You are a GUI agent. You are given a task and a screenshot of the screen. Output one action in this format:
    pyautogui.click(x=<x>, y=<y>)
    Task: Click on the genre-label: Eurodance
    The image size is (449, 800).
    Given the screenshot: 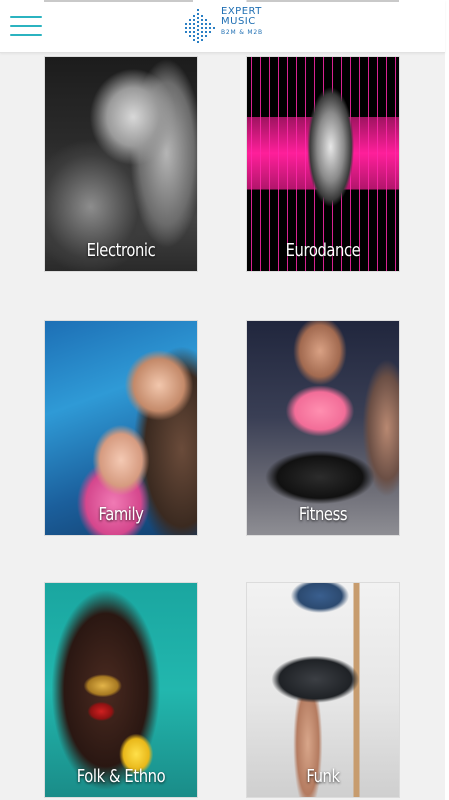 What is the action you would take?
    pyautogui.click(x=323, y=250)
    